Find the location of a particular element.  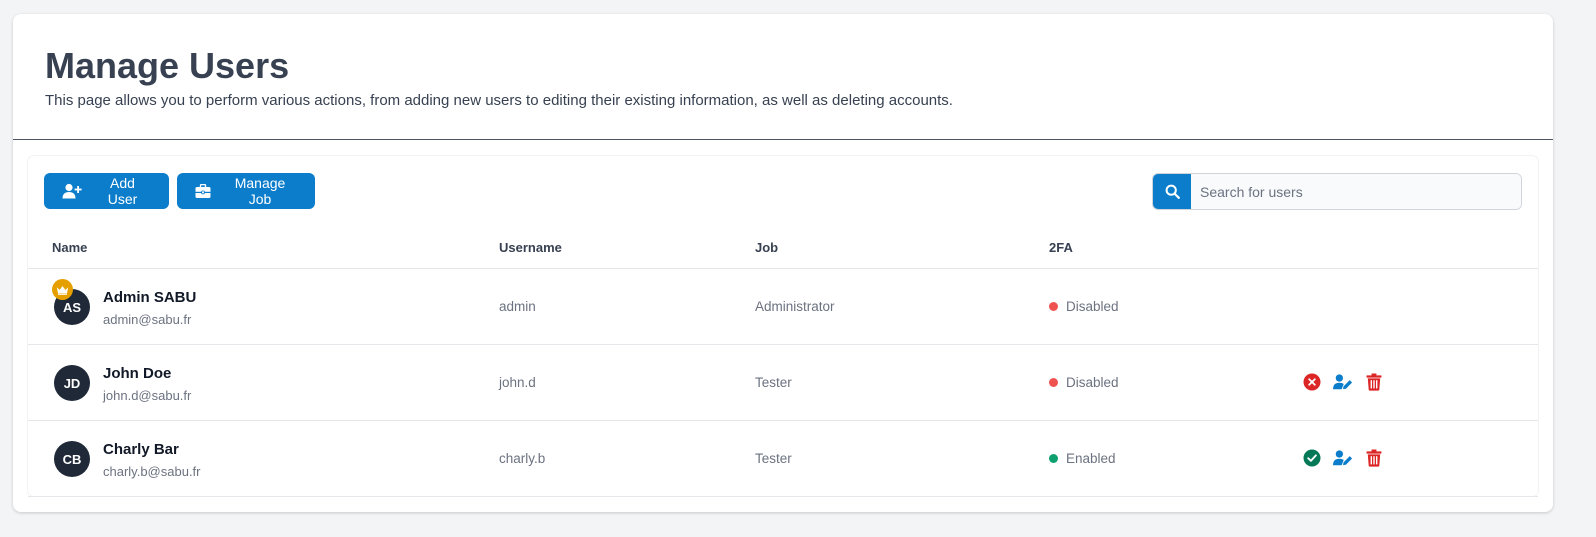

manage-job-button: Manage Job is located at coordinates (246, 191).